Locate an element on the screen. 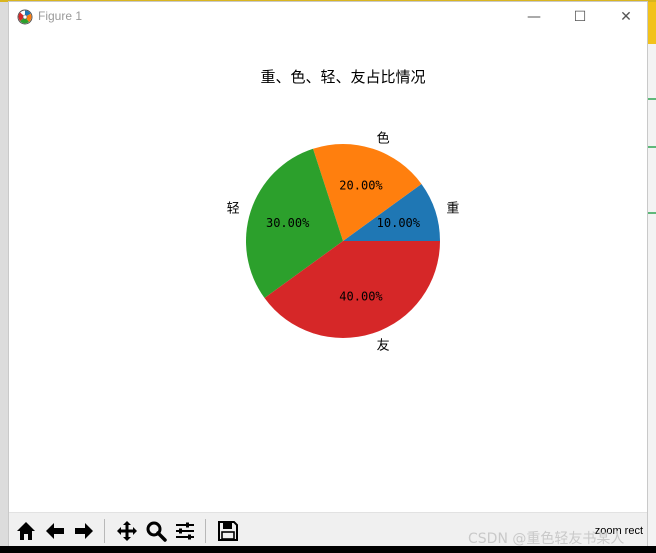  pie-category-label: 重 is located at coordinates (452, 208).